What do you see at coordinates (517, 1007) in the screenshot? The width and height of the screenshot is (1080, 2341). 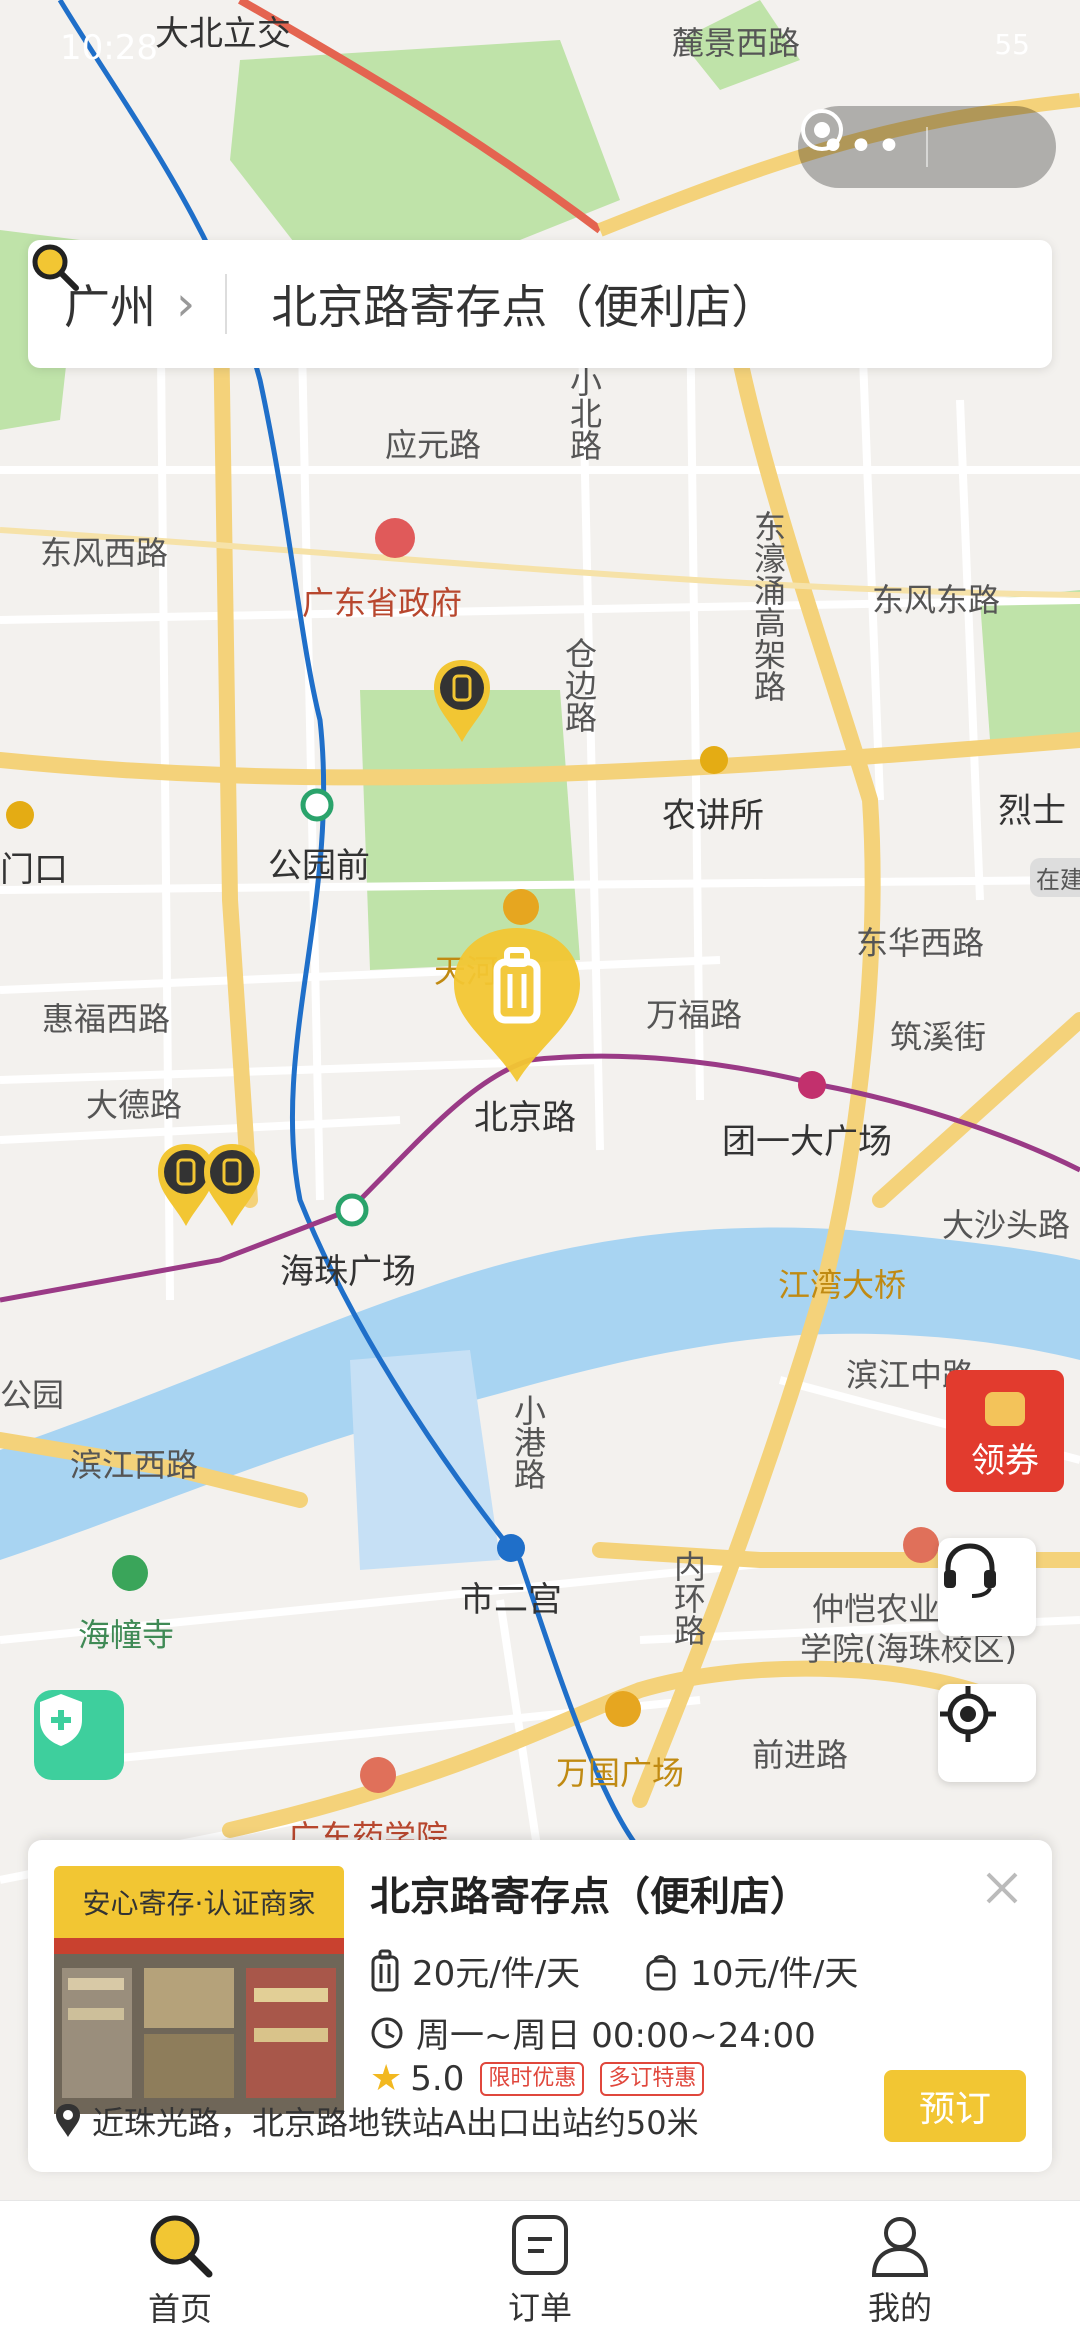 I see `selected-store-pin` at bounding box center [517, 1007].